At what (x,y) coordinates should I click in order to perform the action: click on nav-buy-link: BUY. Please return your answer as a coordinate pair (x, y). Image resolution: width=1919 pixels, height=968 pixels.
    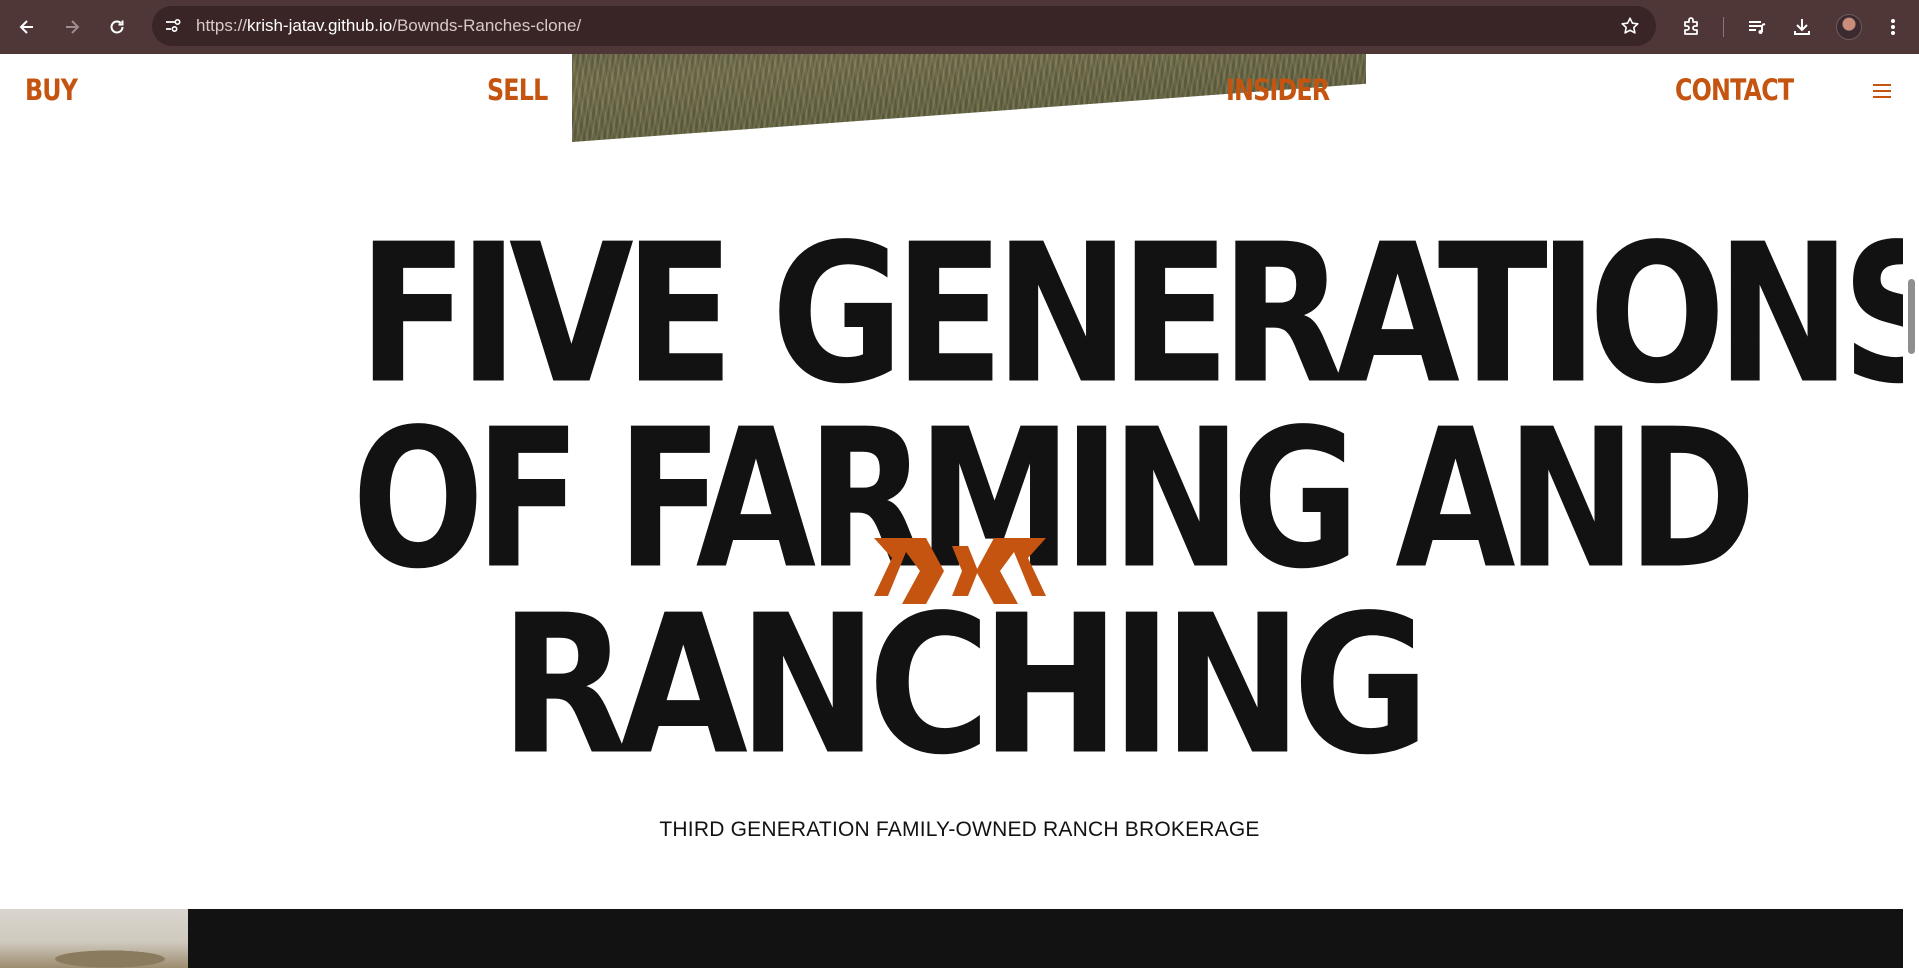
    Looking at the image, I should click on (51, 90).